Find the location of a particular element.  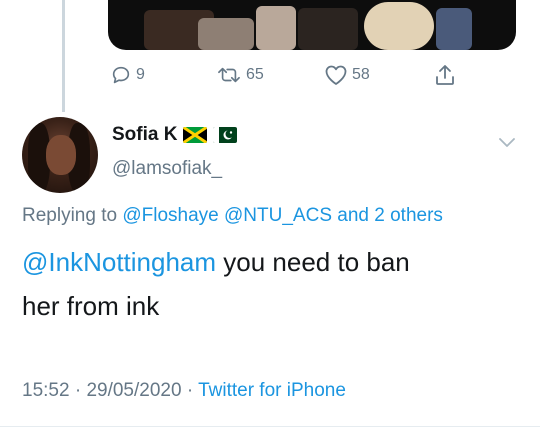

reply-icon is located at coordinates (121, 75).